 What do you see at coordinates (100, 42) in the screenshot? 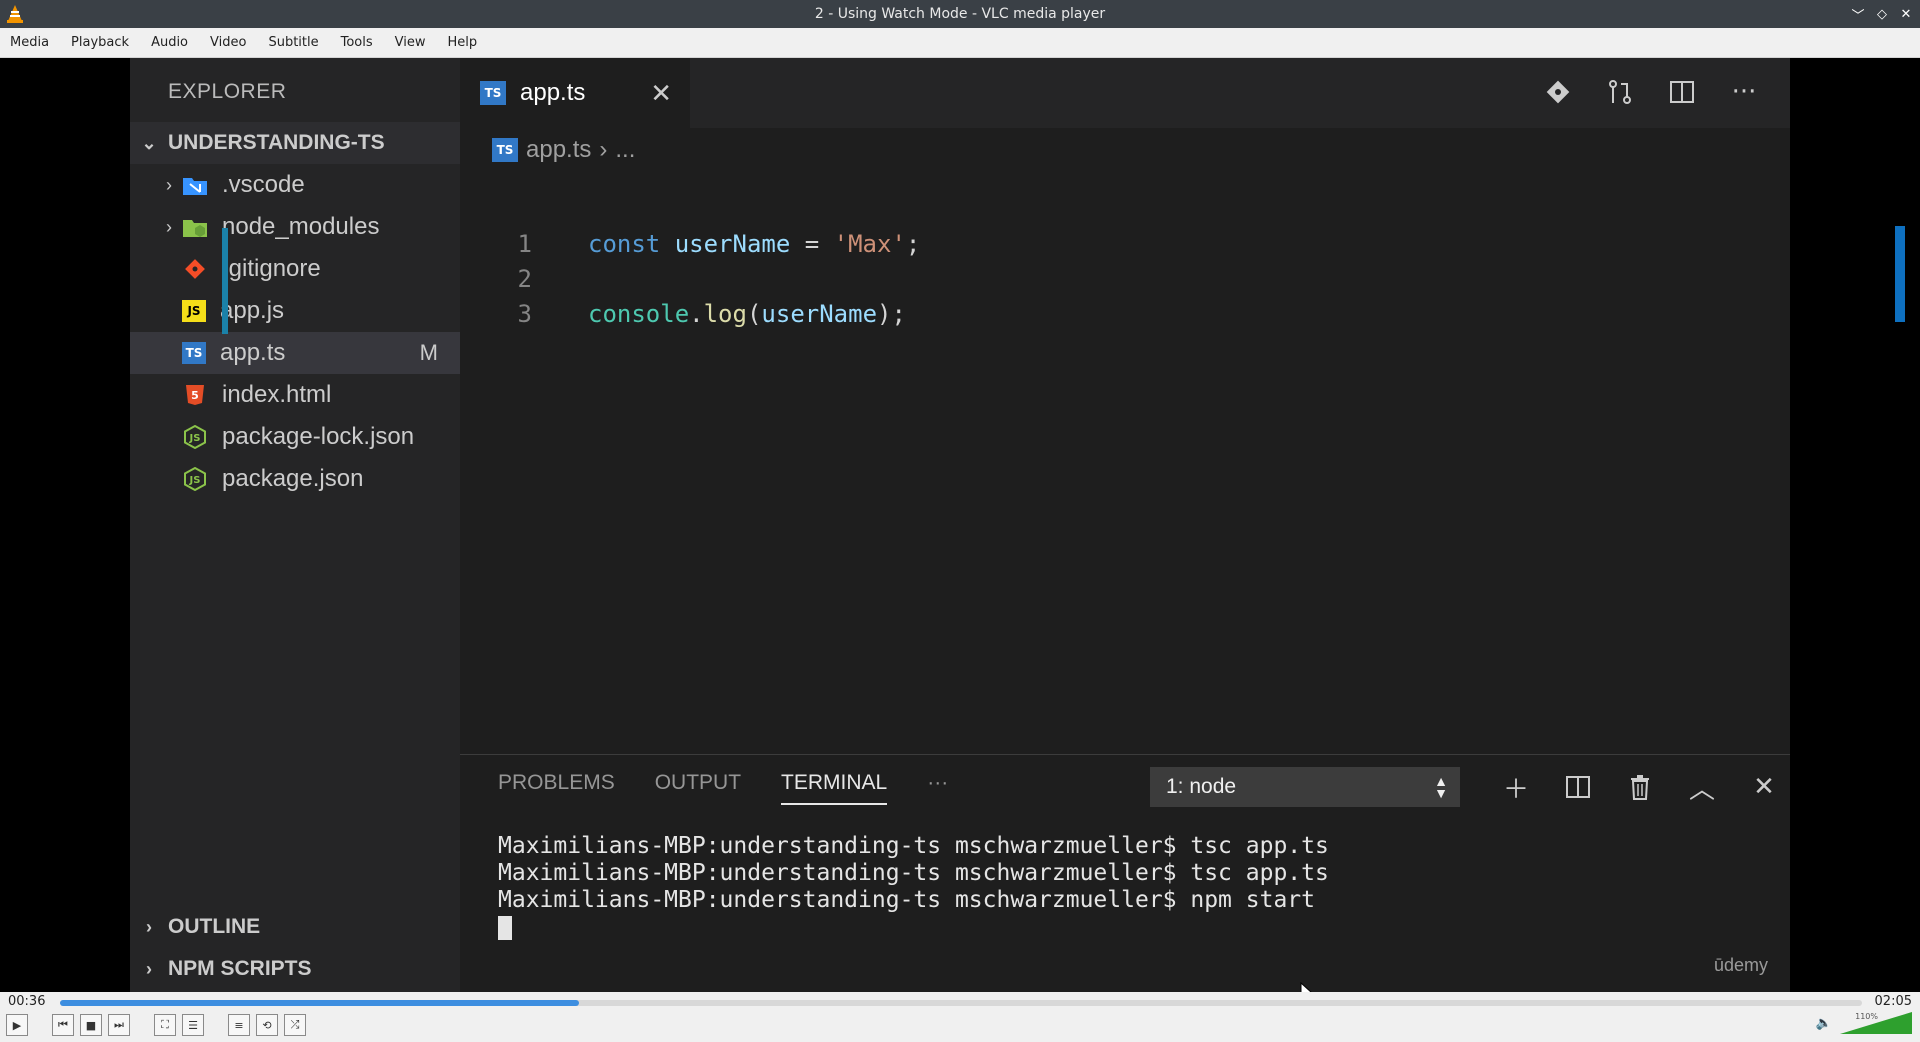
I see `menu-playback: Playback` at bounding box center [100, 42].